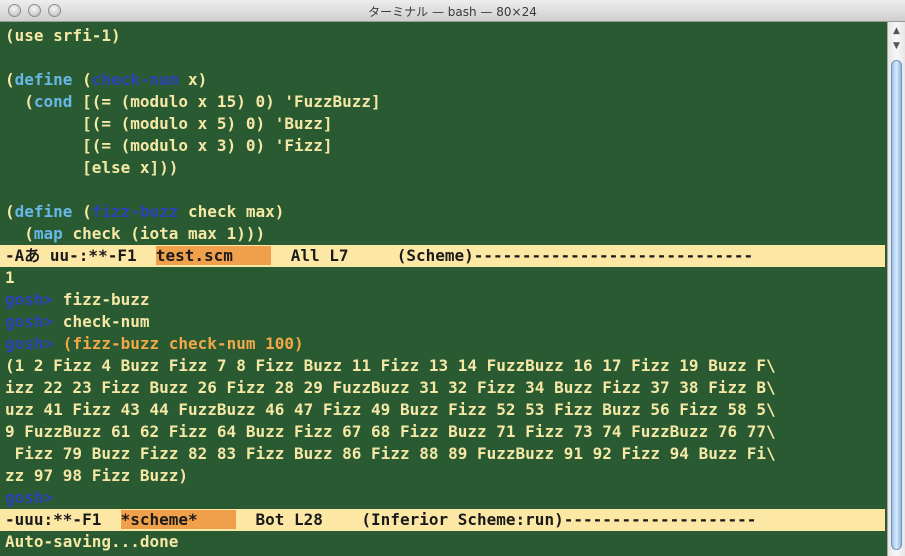 The width and height of the screenshot is (905, 556). I want to click on mode-line-buffer-name: *scheme*, so click(178, 519).